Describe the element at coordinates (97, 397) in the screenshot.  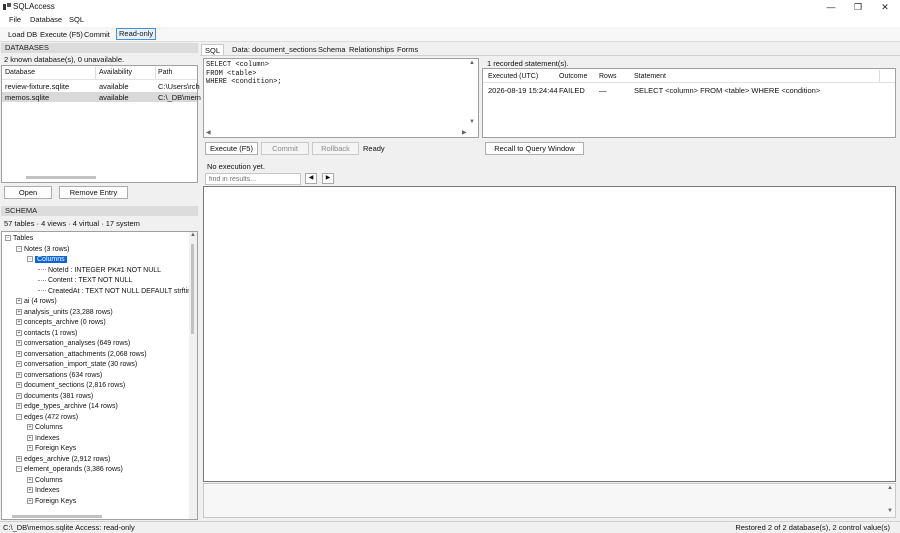
I see `tree-node: + documents (381 rows)` at that location.